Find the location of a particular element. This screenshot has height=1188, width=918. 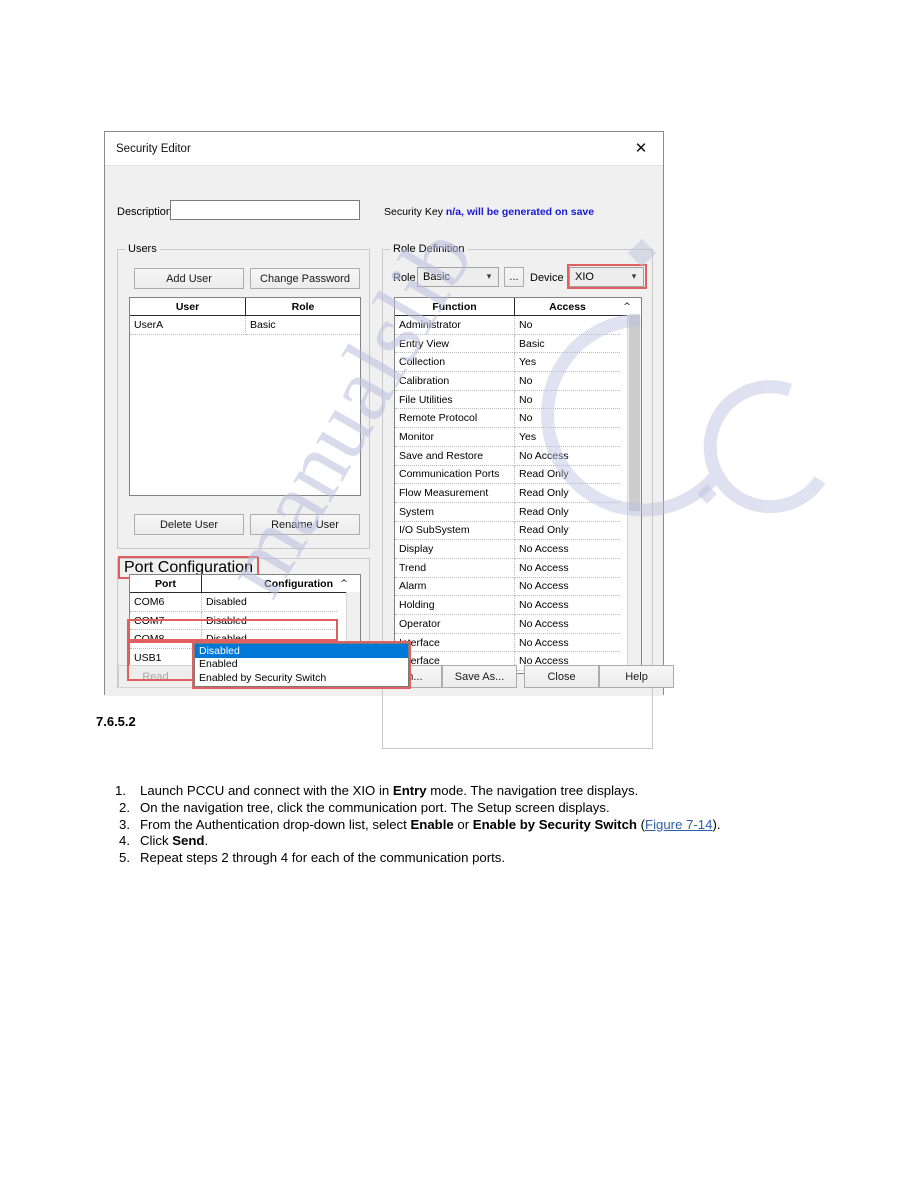

roles-sort-asc-icon: ^ is located at coordinates (627, 306).